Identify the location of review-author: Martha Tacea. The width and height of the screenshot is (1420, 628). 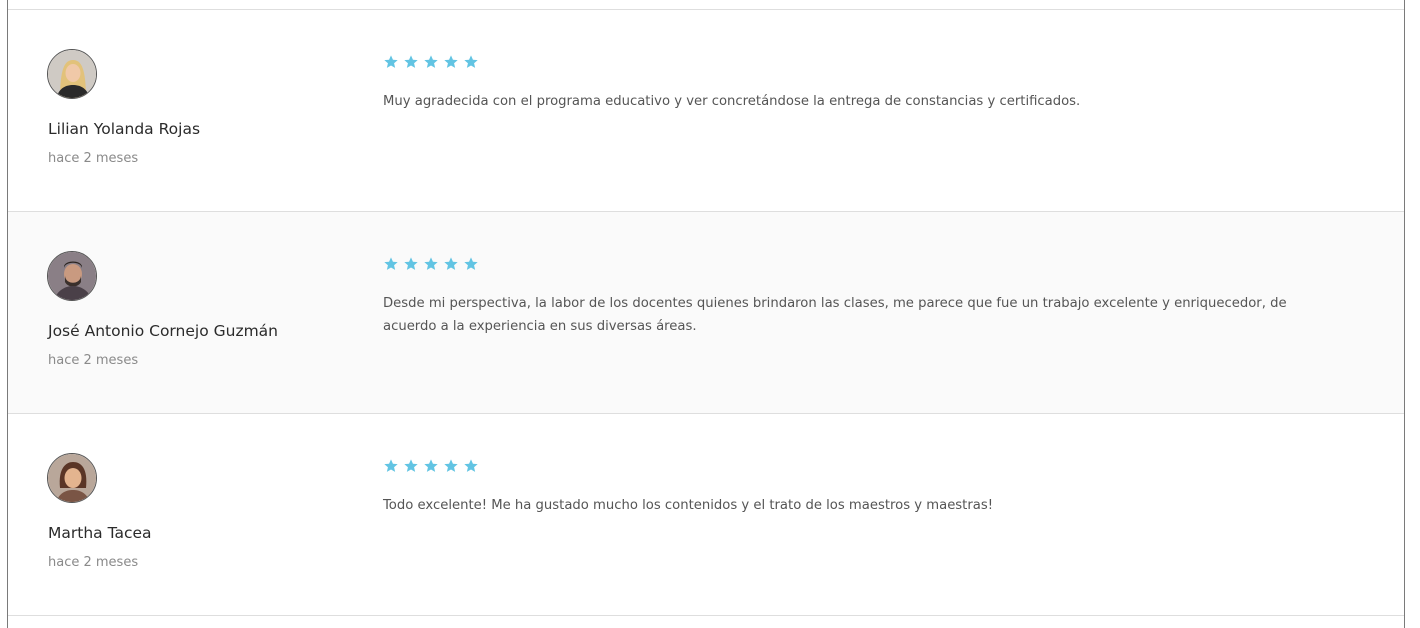
(100, 533).